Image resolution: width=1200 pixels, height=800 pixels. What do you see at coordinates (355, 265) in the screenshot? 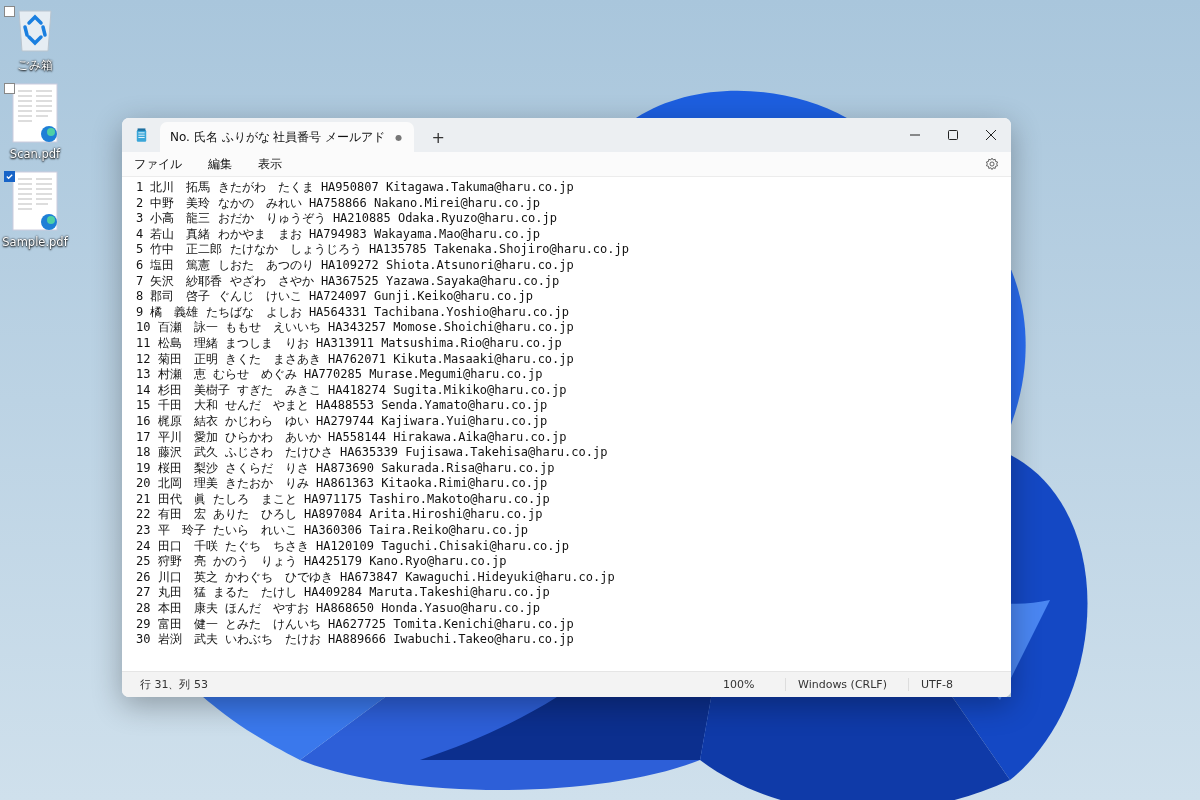
I see `text-line: 6 塩田 篤憲 しおた あつのり HA109272 Shiota.Atsunori@haru.co.jp` at bounding box center [355, 265].